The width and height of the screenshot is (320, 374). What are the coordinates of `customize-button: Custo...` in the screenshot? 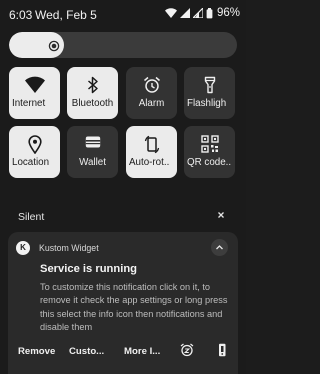 It's located at (86, 351).